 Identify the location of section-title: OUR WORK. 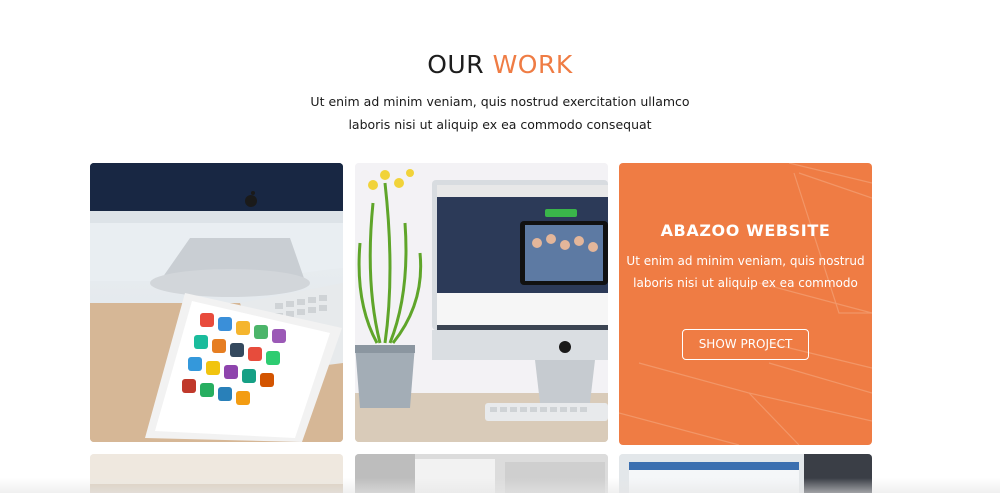
(500, 64).